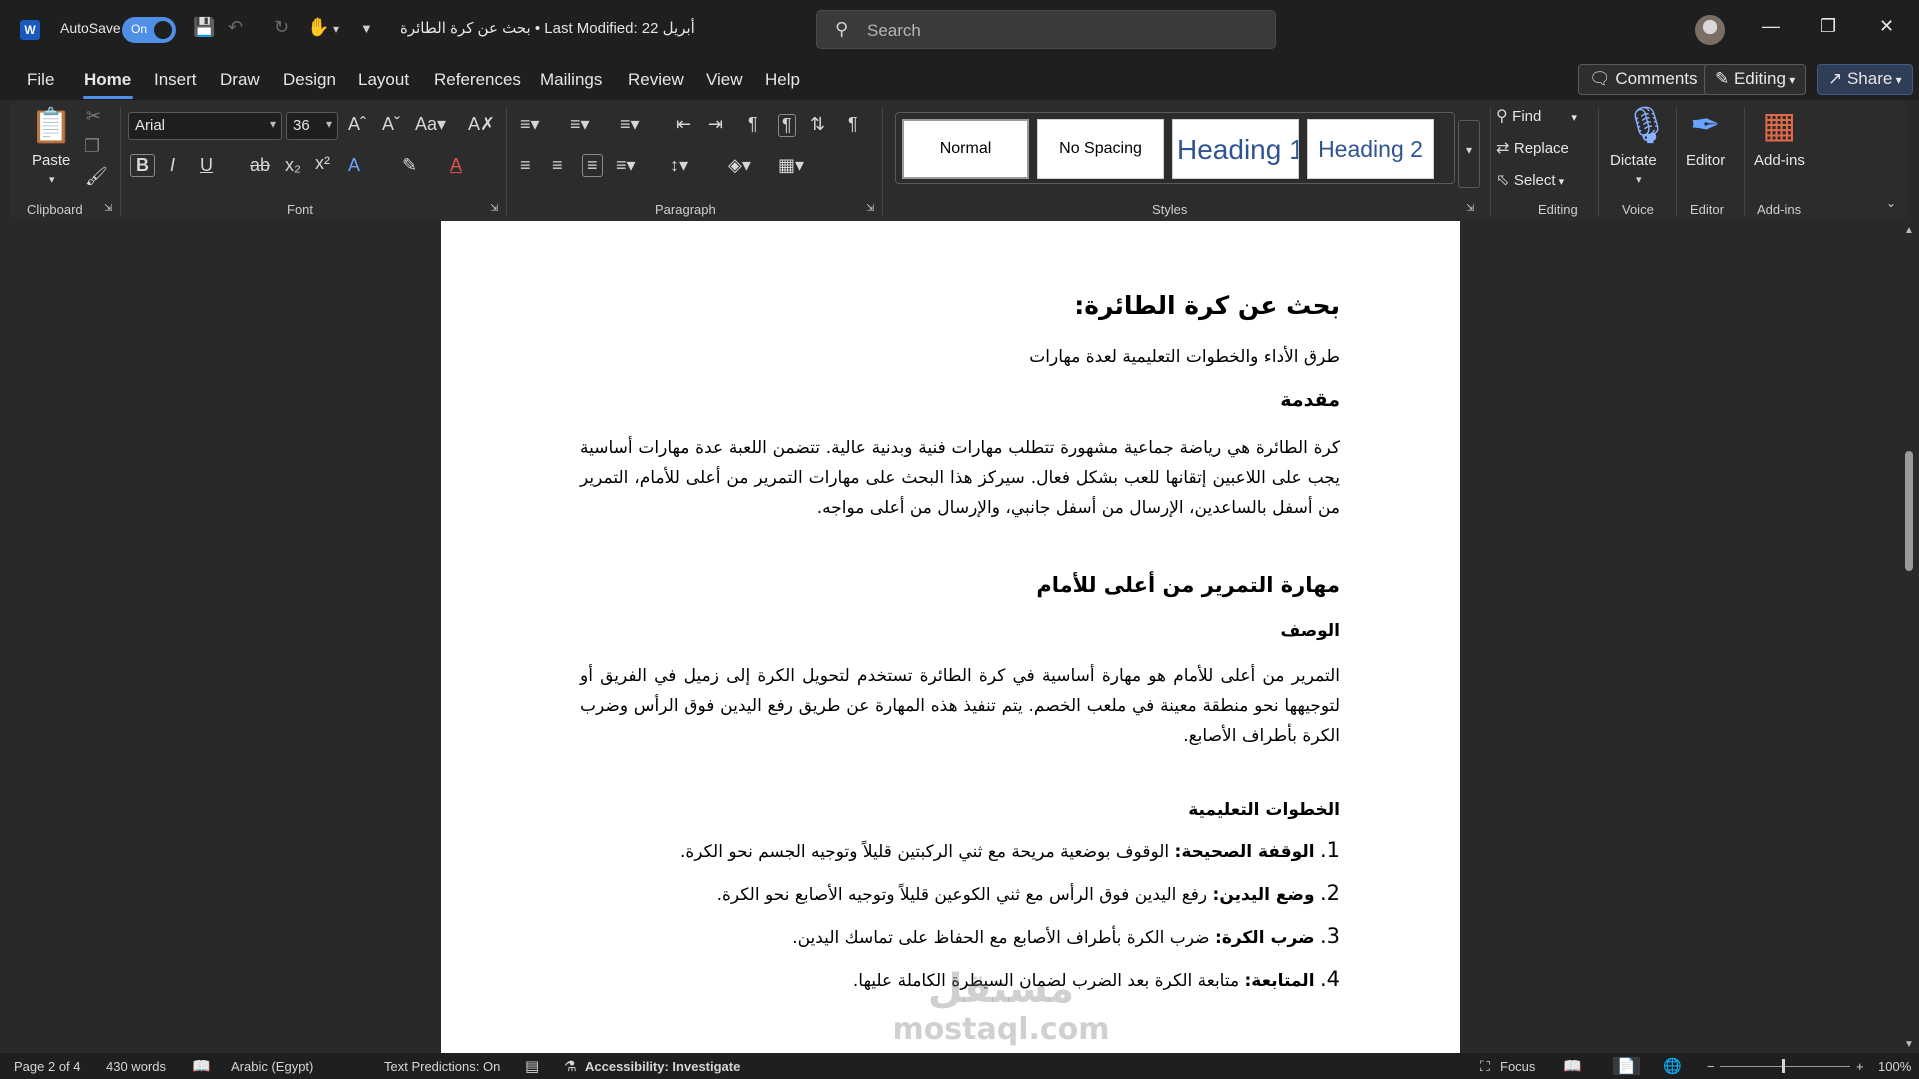 The height and width of the screenshot is (1079, 1919). I want to click on collapse-ribbon-icon: ⌄, so click(1891, 203).